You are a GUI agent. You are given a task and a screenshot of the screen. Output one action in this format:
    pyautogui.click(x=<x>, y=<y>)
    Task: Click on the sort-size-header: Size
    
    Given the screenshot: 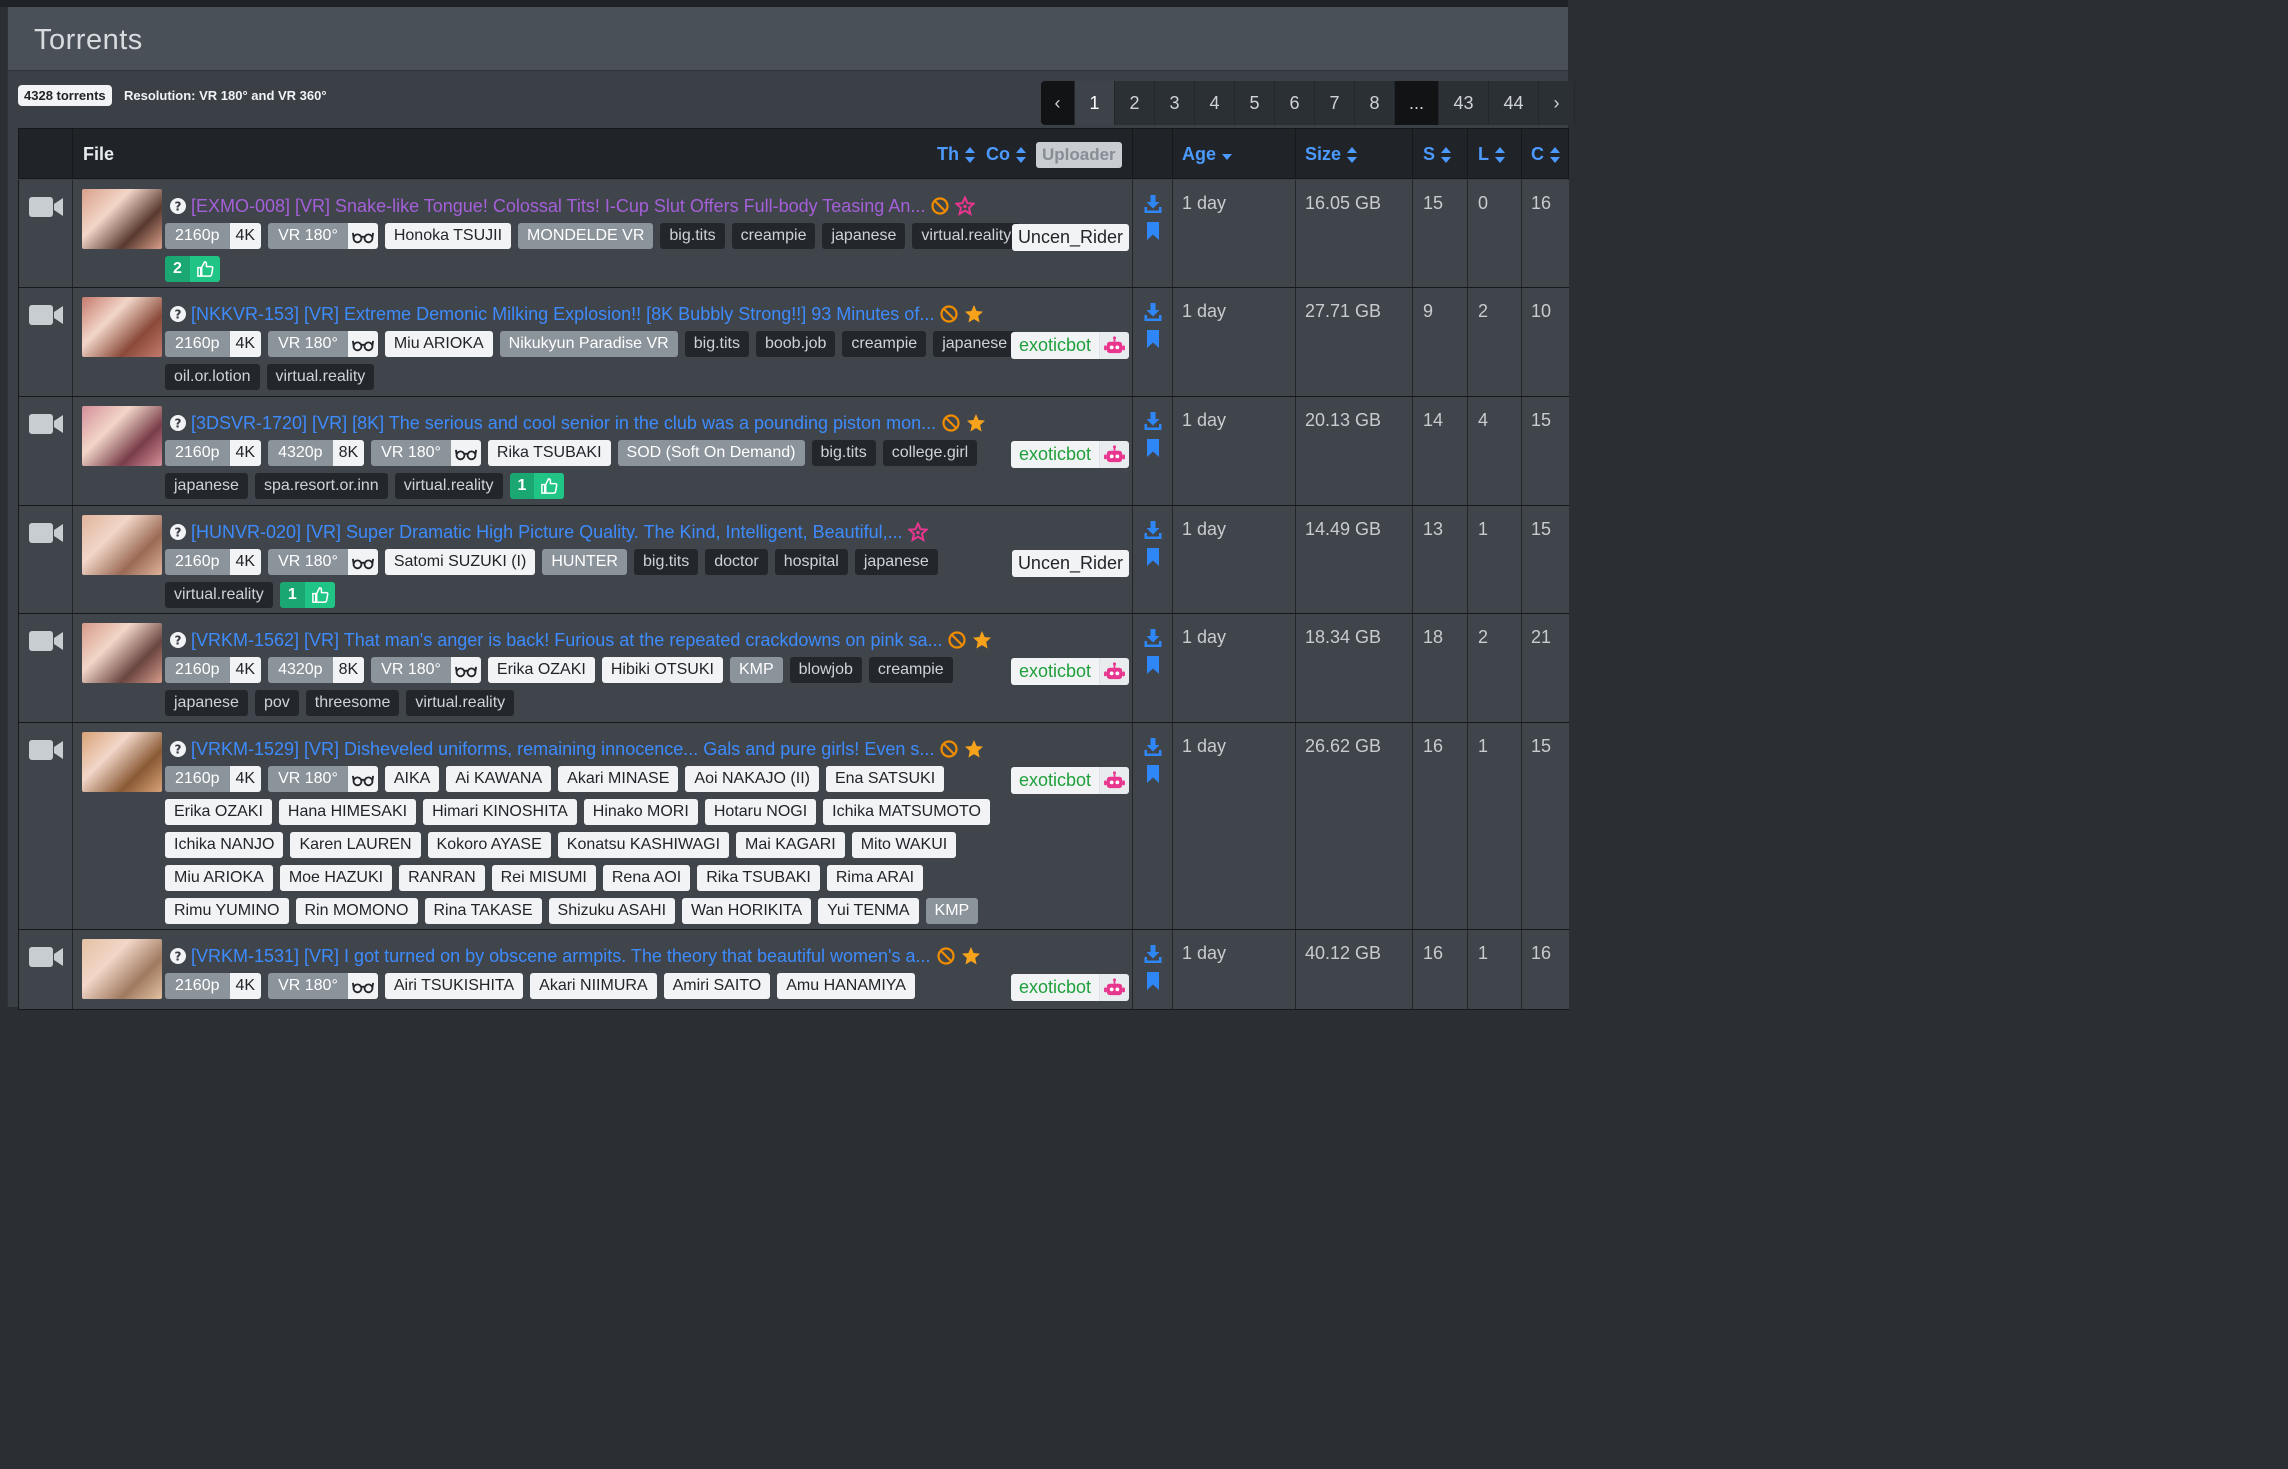 What is the action you would take?
    pyautogui.click(x=1331, y=154)
    